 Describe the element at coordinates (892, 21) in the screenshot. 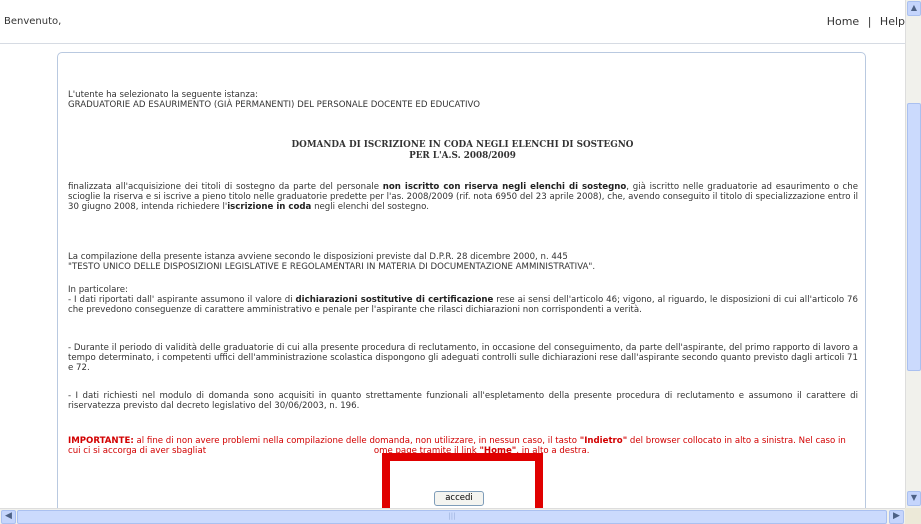

I see `help-link: Help` at that location.